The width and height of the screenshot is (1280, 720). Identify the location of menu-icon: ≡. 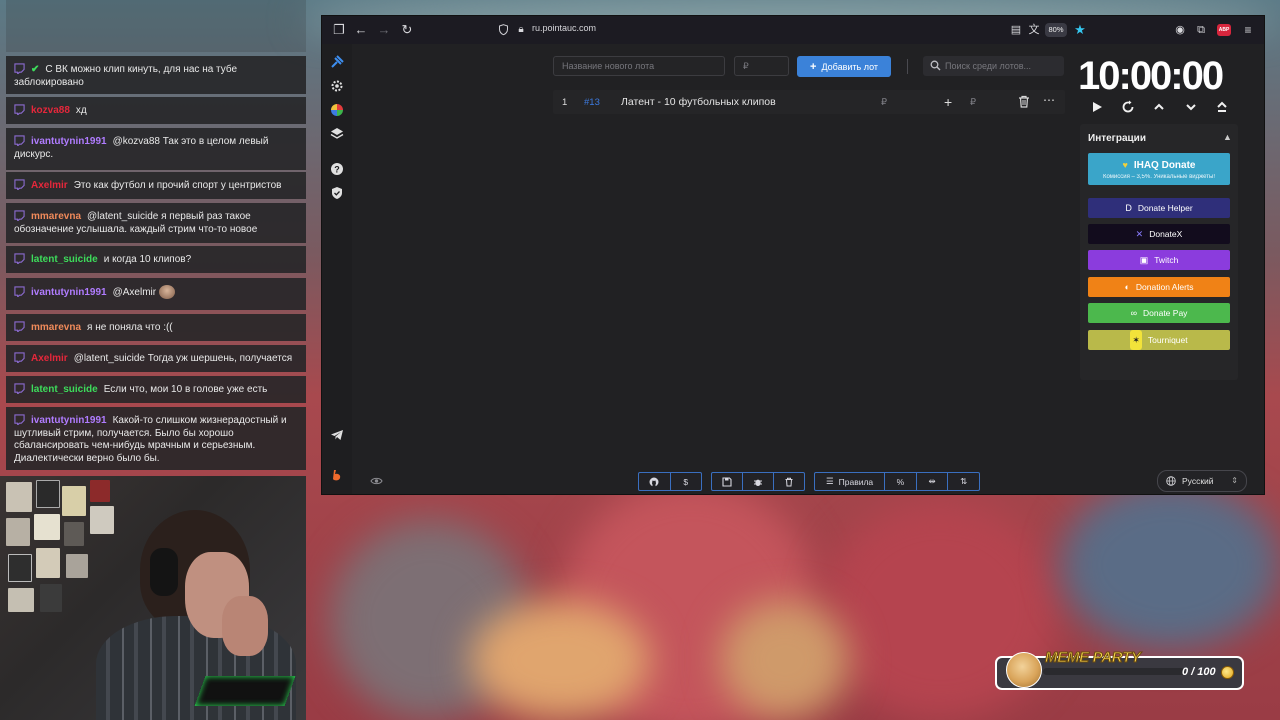
(1248, 30).